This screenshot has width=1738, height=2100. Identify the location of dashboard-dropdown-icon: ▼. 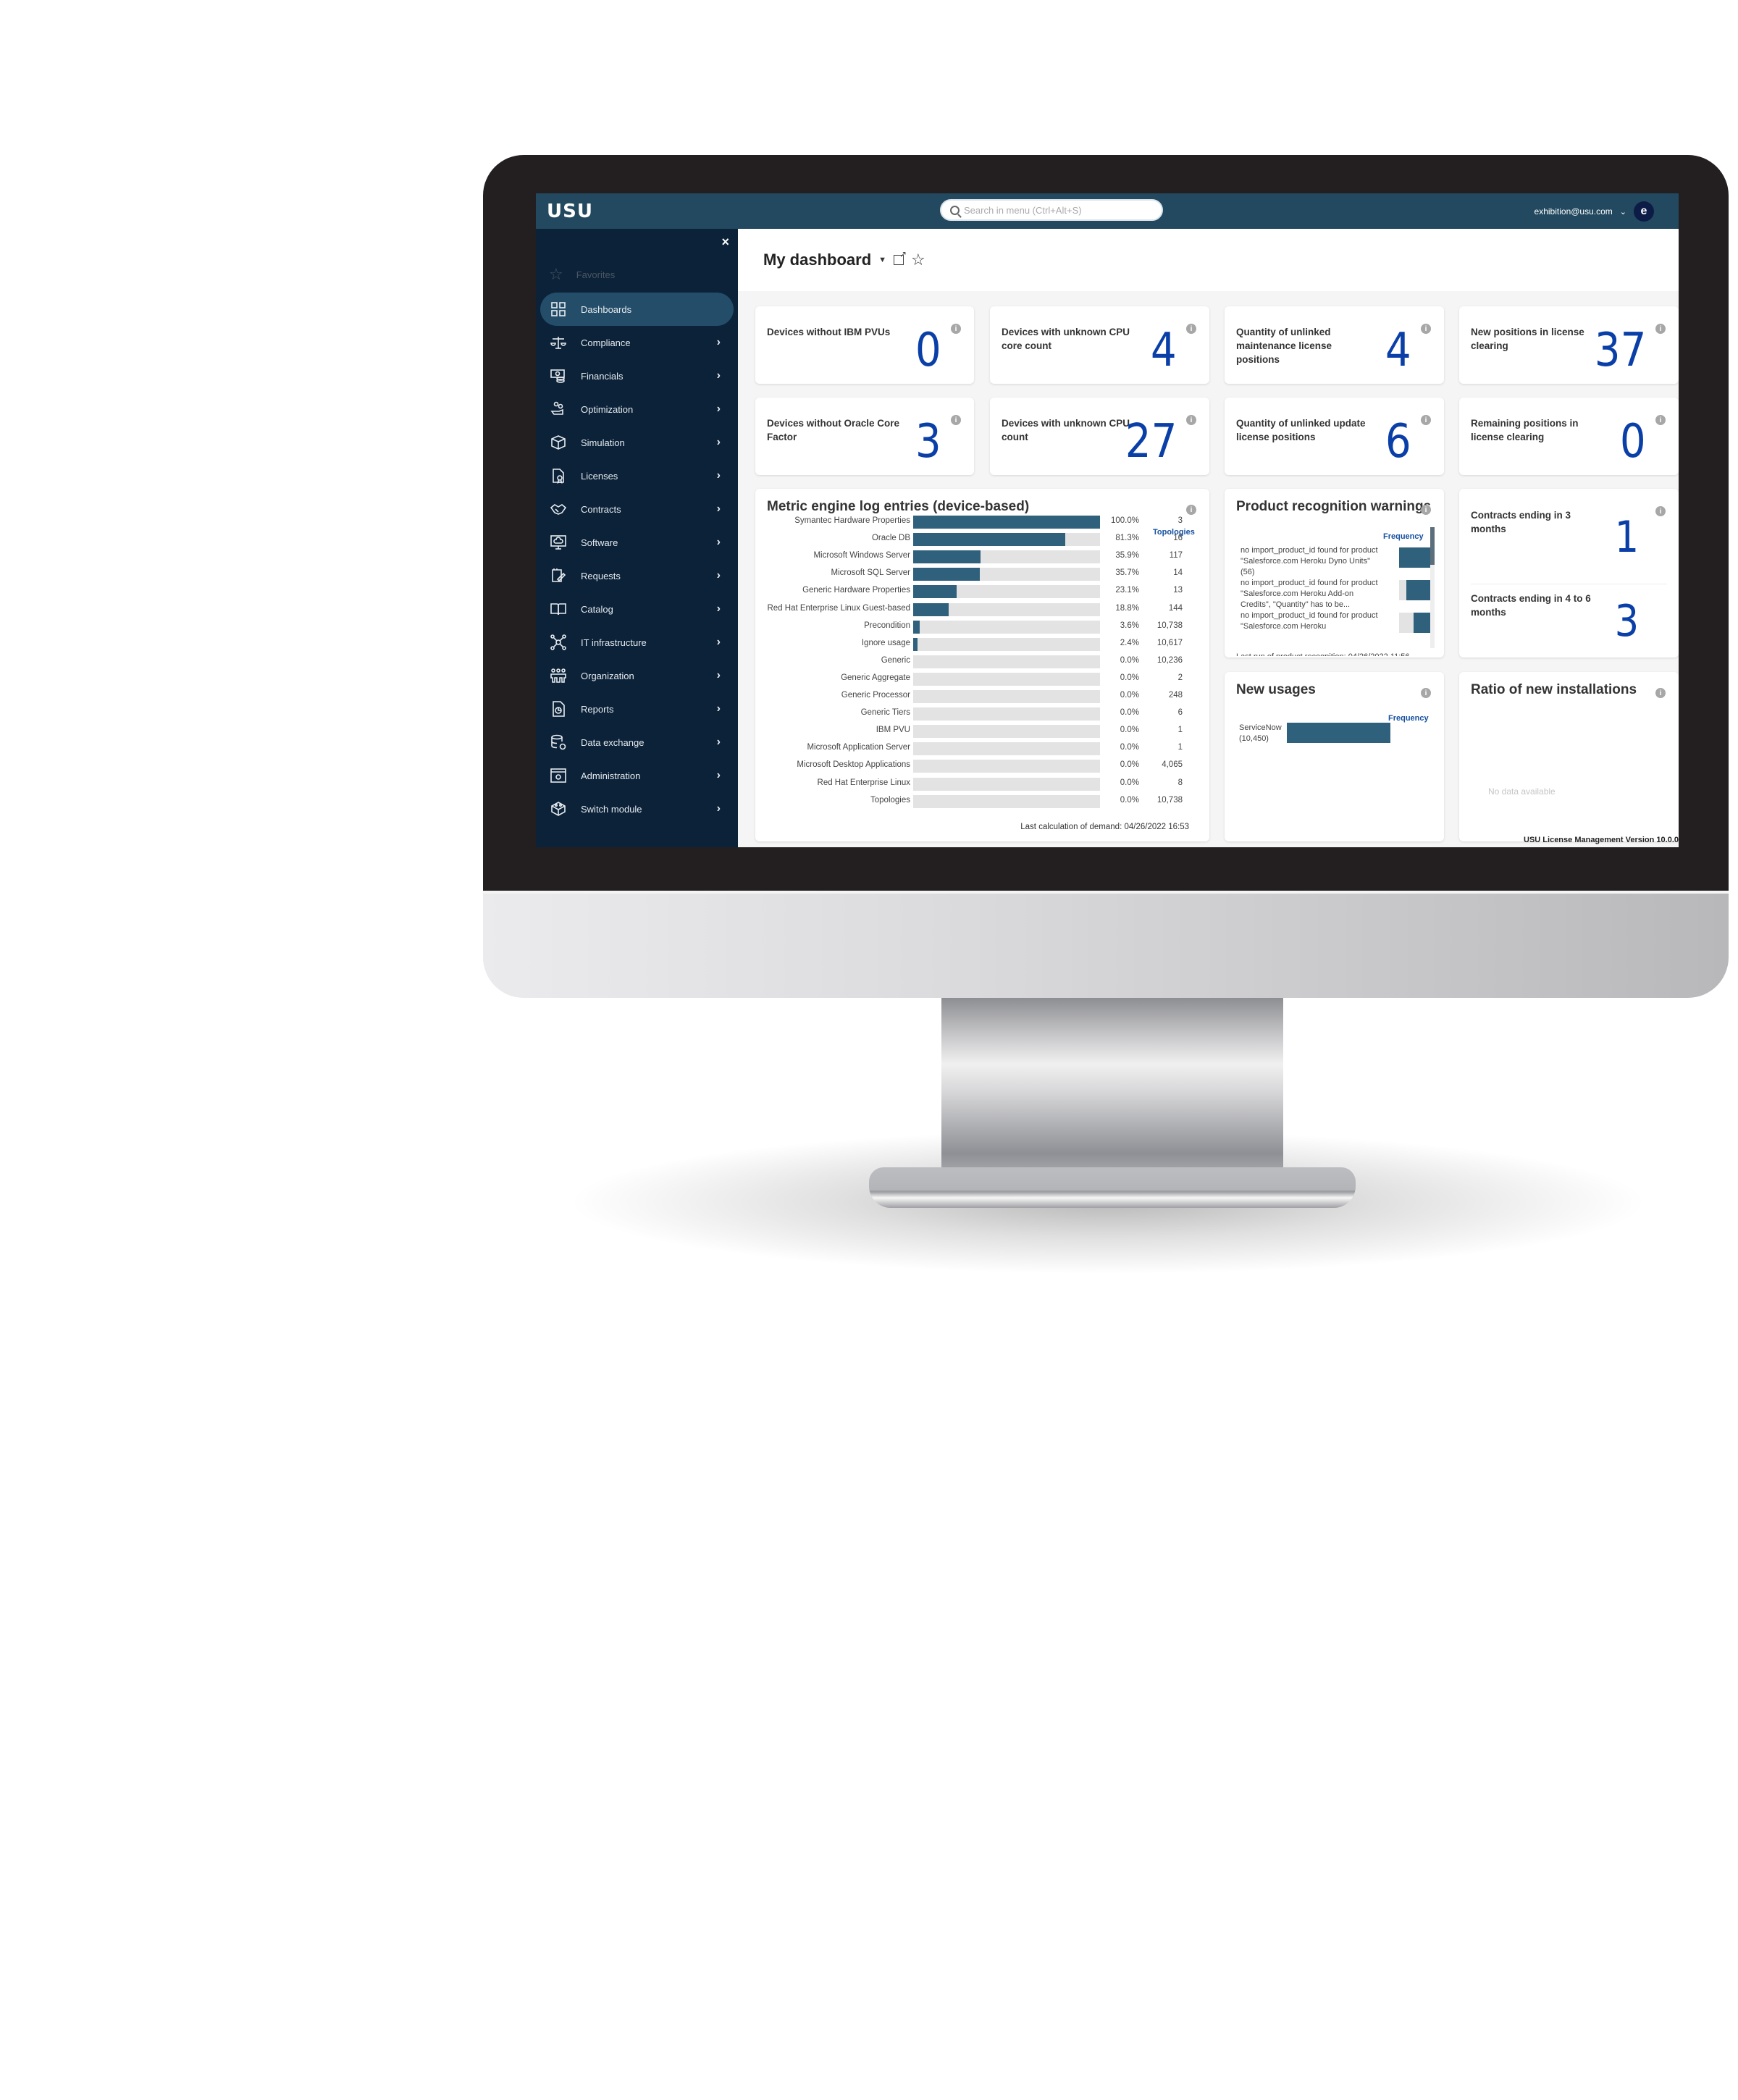
(882, 260).